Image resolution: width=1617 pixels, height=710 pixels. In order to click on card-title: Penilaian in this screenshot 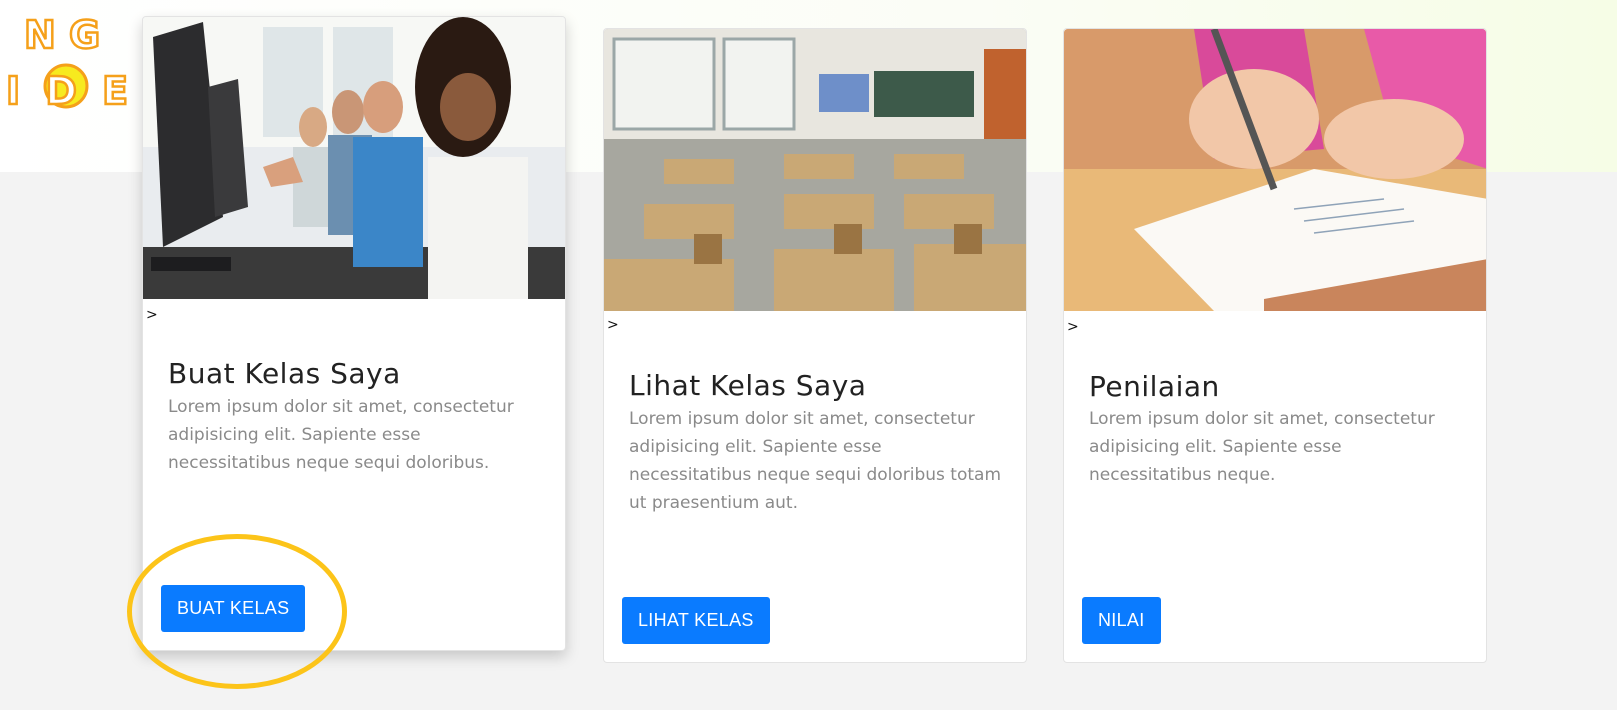, I will do `click(1154, 386)`.